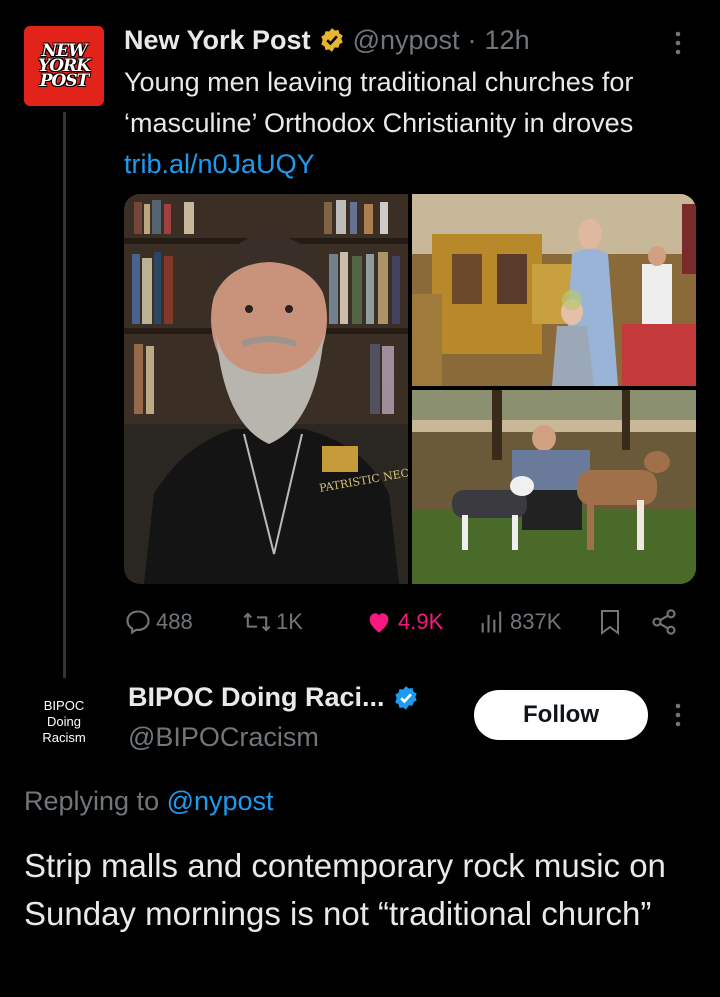 This screenshot has width=720, height=997. Describe the element at coordinates (421, 621) in the screenshot. I see `like-count: 4.9K` at that location.